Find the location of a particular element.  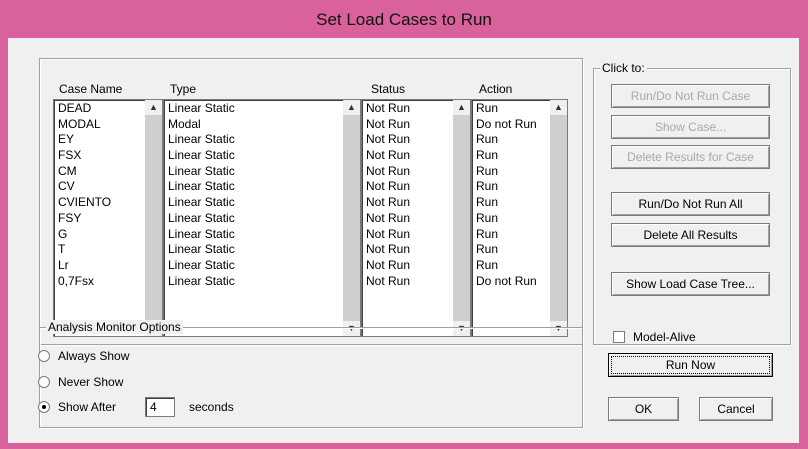

radio-show-after: Show After is located at coordinates (77, 407).